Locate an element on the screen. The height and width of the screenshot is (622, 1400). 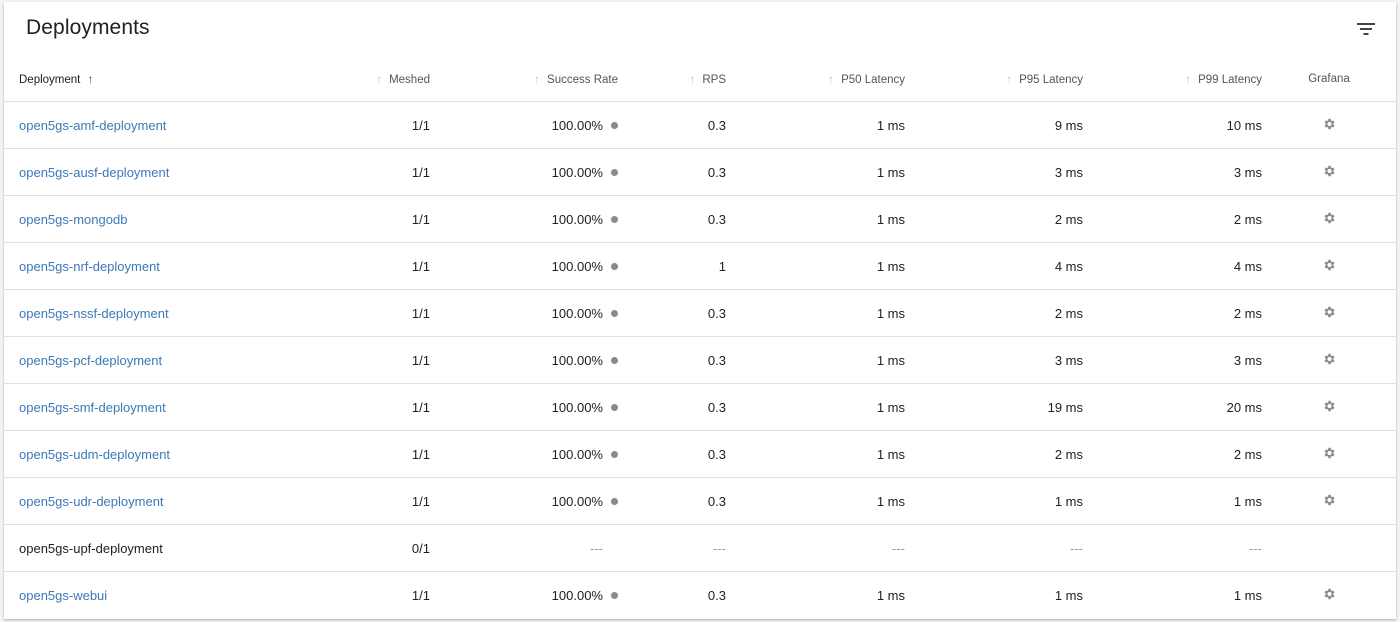
deployment-link: open5gs-pcf-deployment is located at coordinates (90, 360).